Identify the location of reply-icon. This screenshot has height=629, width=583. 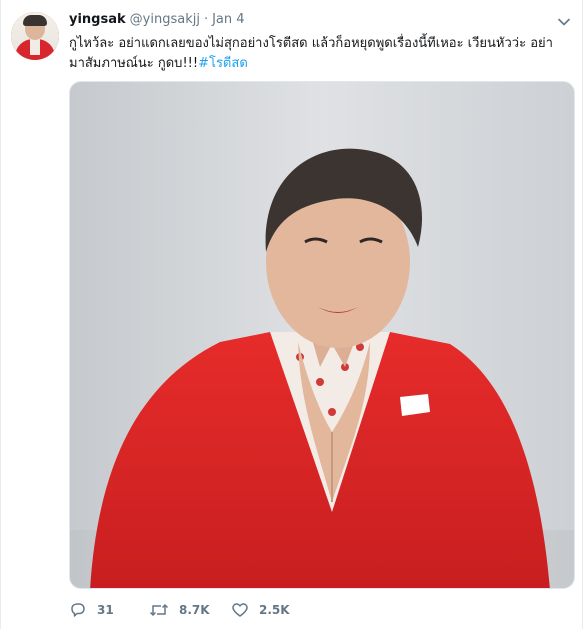
(78, 610).